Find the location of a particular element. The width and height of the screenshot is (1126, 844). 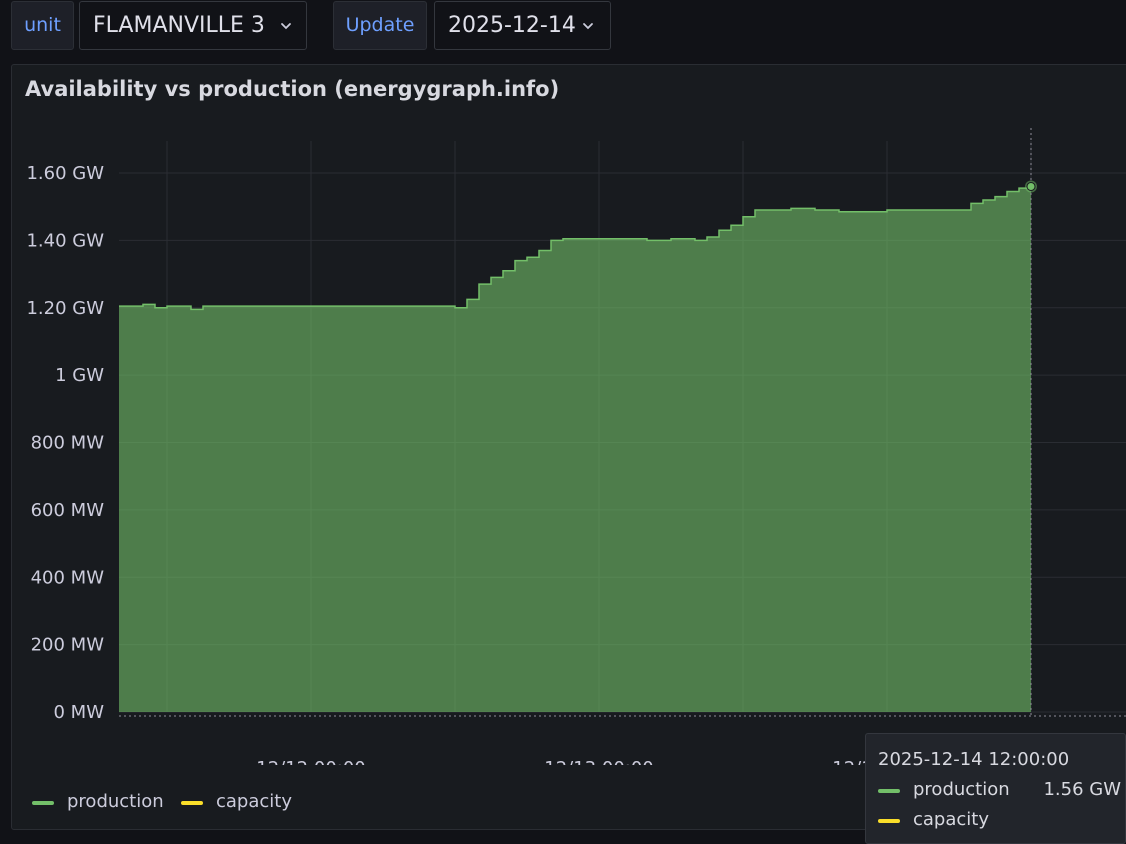

y-tick-label: 0 MW is located at coordinates (78, 712).